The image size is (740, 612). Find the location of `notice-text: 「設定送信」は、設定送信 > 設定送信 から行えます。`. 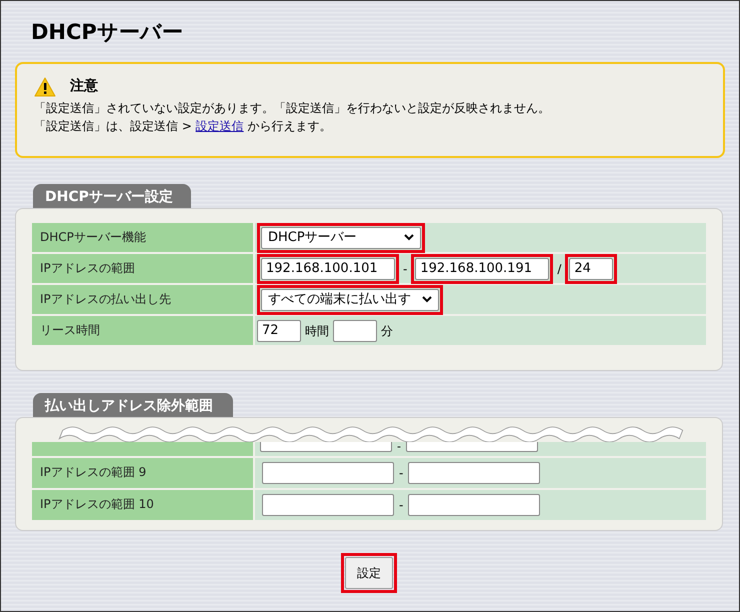

notice-text: 「設定送信」は、設定送信 > 設定送信 から行えます。 is located at coordinates (183, 126).